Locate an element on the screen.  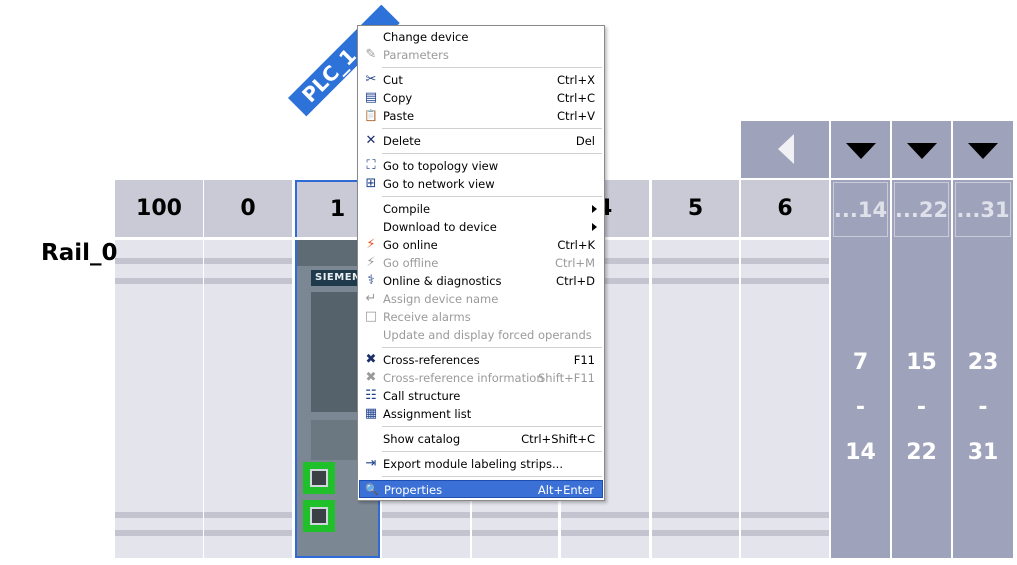
slot-group-header: ...22 is located at coordinates (921, 209).